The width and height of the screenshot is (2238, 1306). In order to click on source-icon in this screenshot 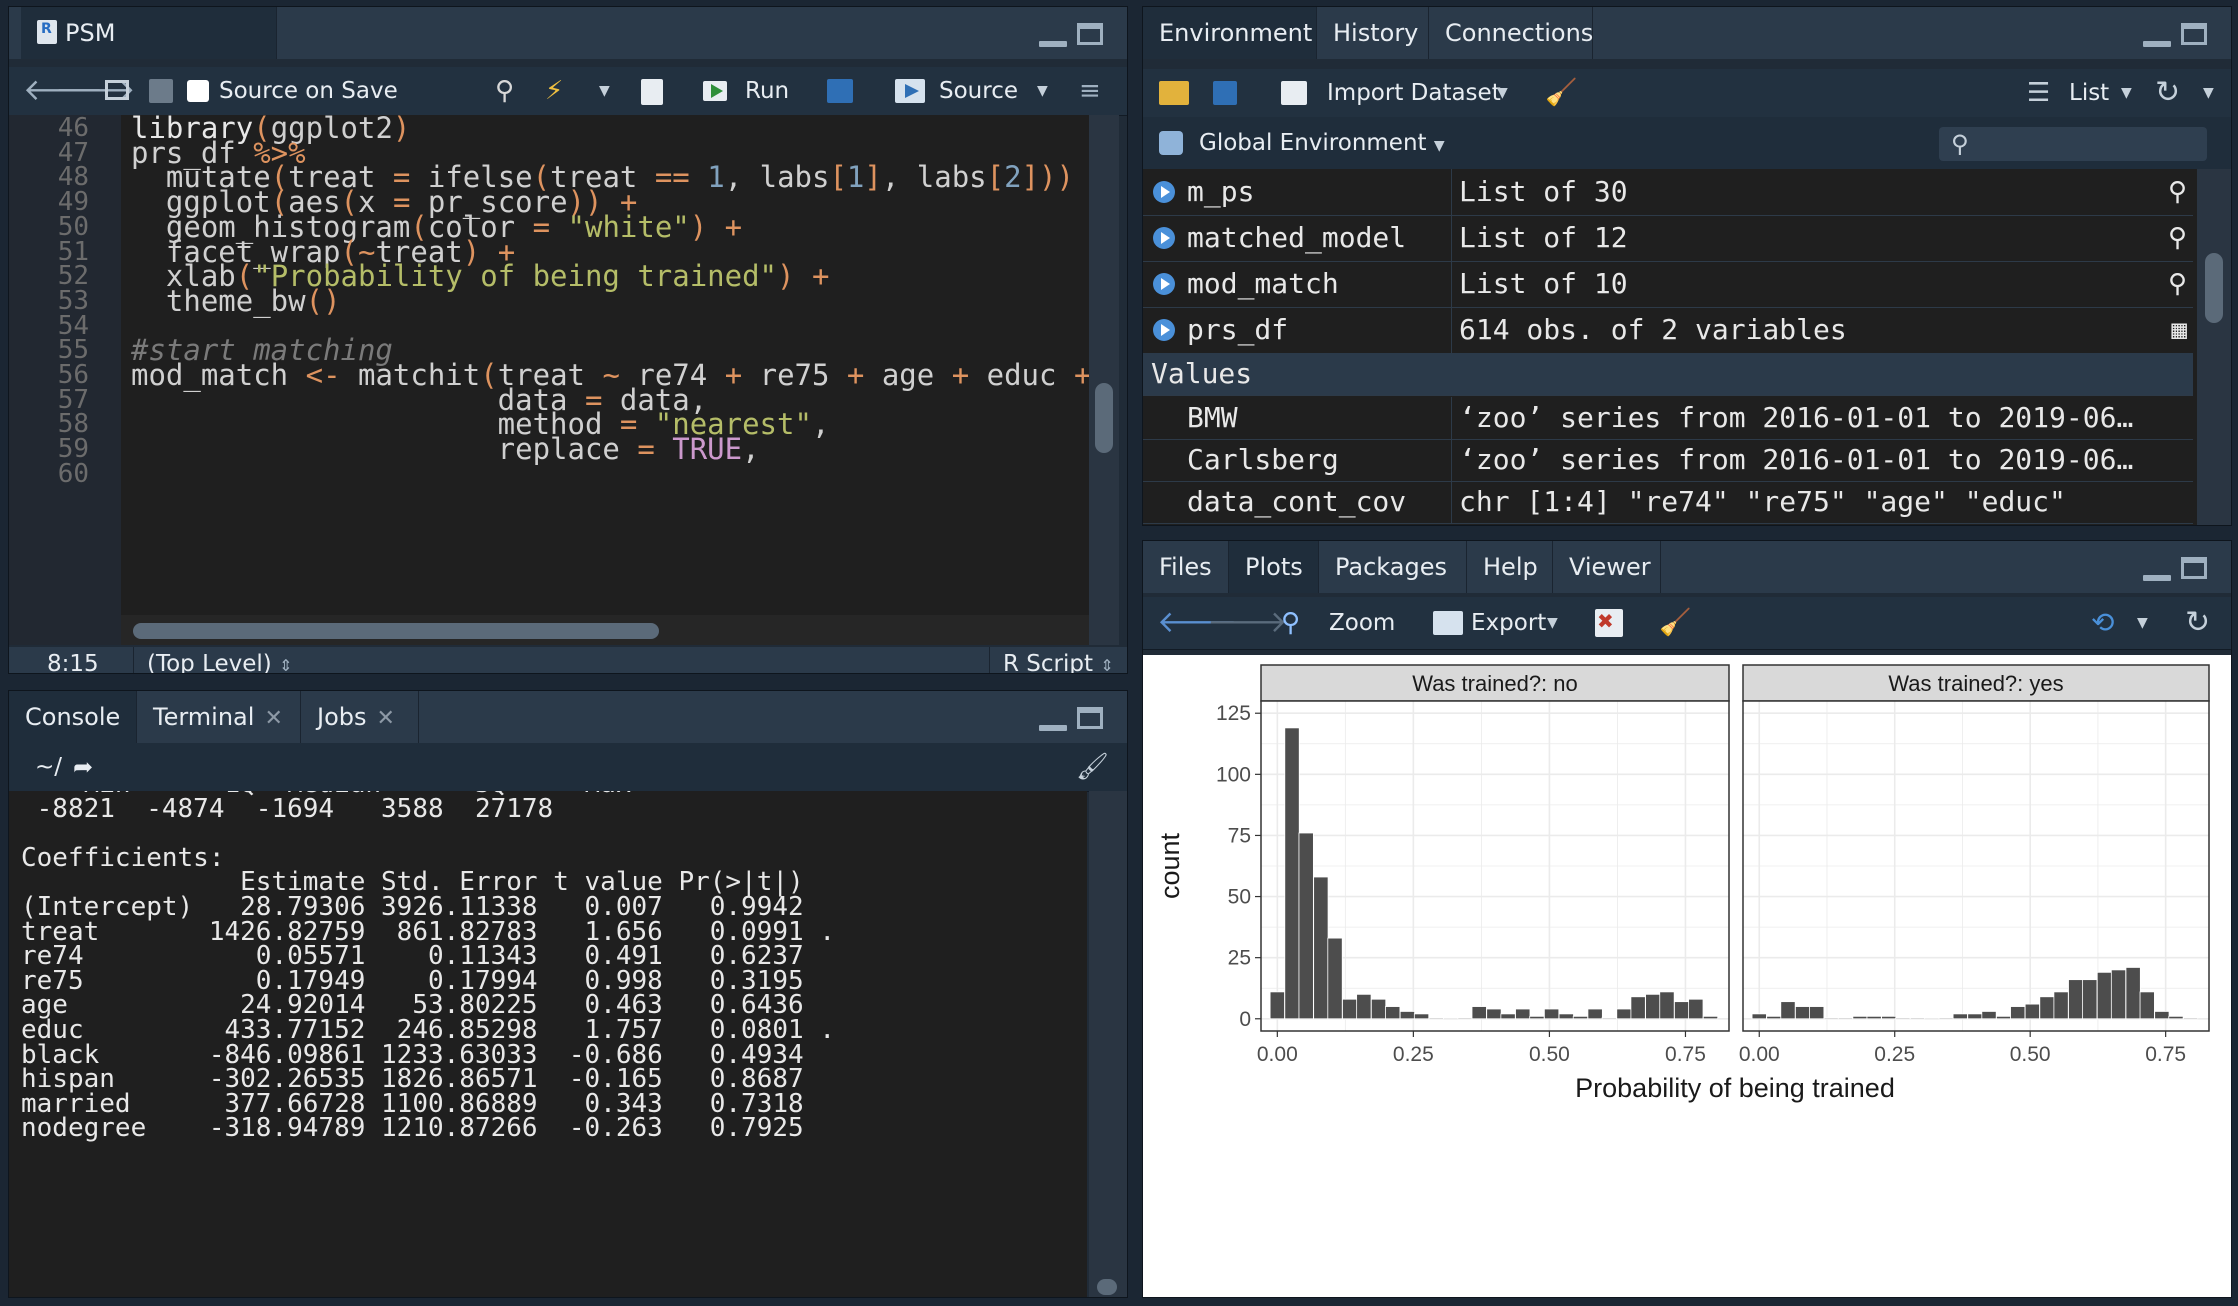, I will do `click(910, 91)`.